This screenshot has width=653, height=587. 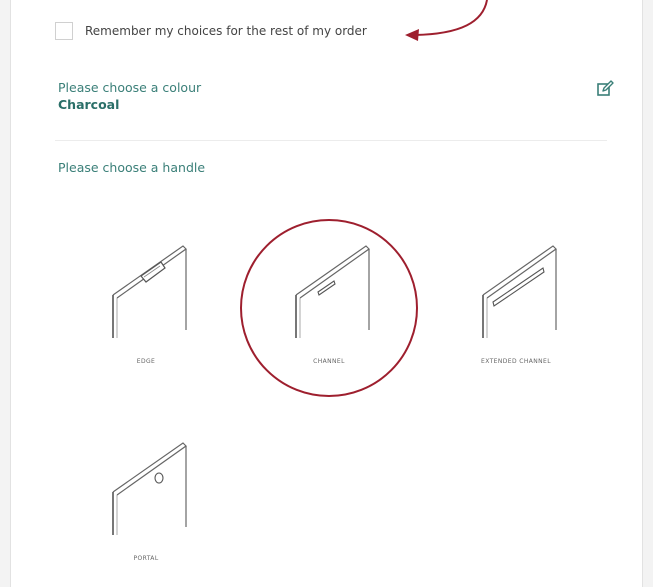 I want to click on option-label-extended-channel: EXTENDED CHANNEL, so click(x=516, y=361).